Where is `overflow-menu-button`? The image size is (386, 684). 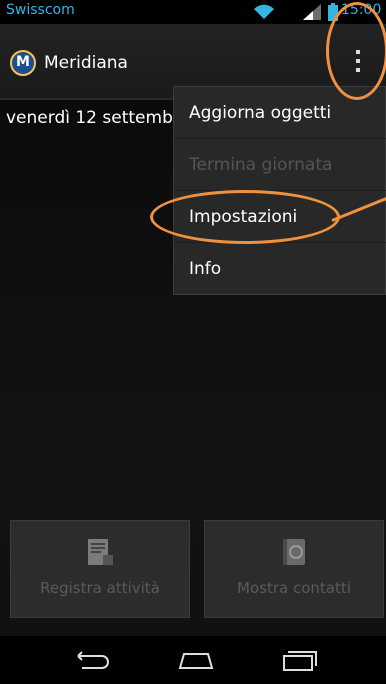
overflow-menu-button is located at coordinates (358, 61).